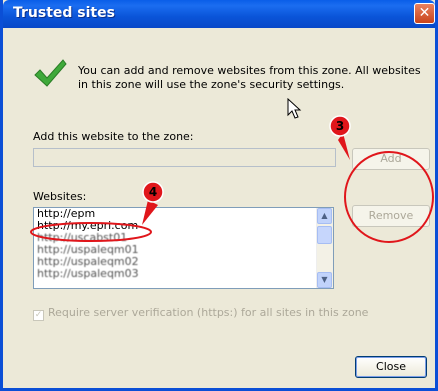  Describe the element at coordinates (389, 197) in the screenshot. I see `highlight-ellipse-buttons` at that location.